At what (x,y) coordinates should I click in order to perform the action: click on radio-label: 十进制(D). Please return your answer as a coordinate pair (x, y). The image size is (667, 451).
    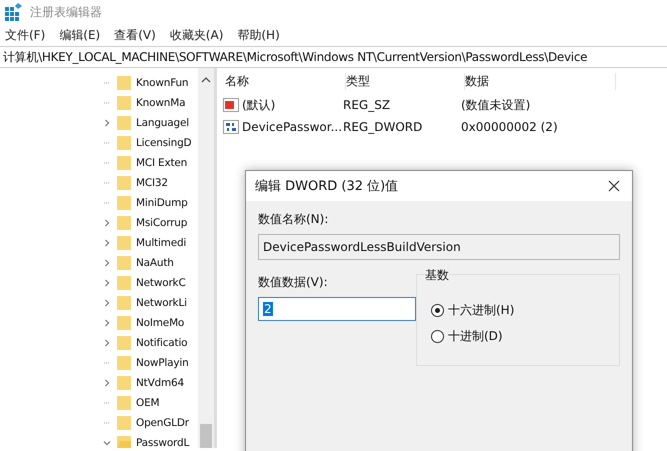
    Looking at the image, I should click on (475, 336).